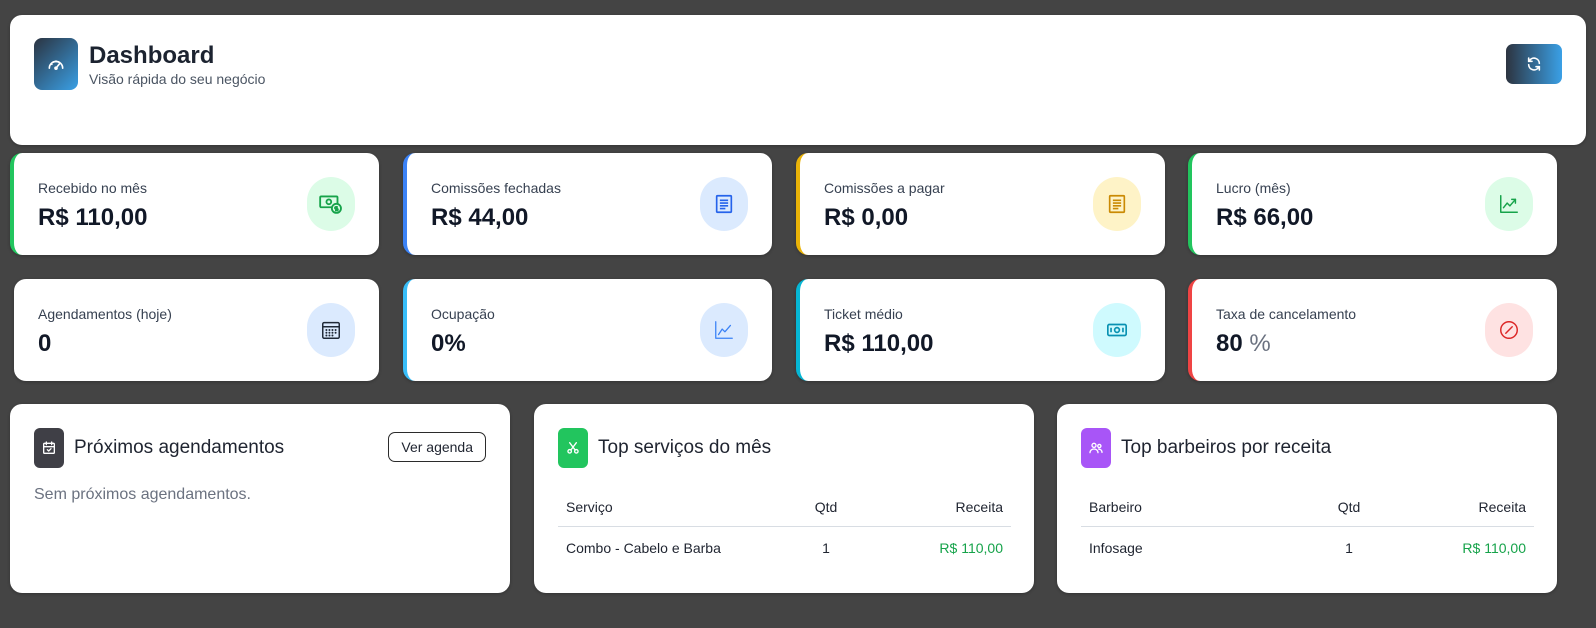 The image size is (1596, 628). What do you see at coordinates (1265, 217) in the screenshot?
I see `kpi-value: R$ 66,00` at bounding box center [1265, 217].